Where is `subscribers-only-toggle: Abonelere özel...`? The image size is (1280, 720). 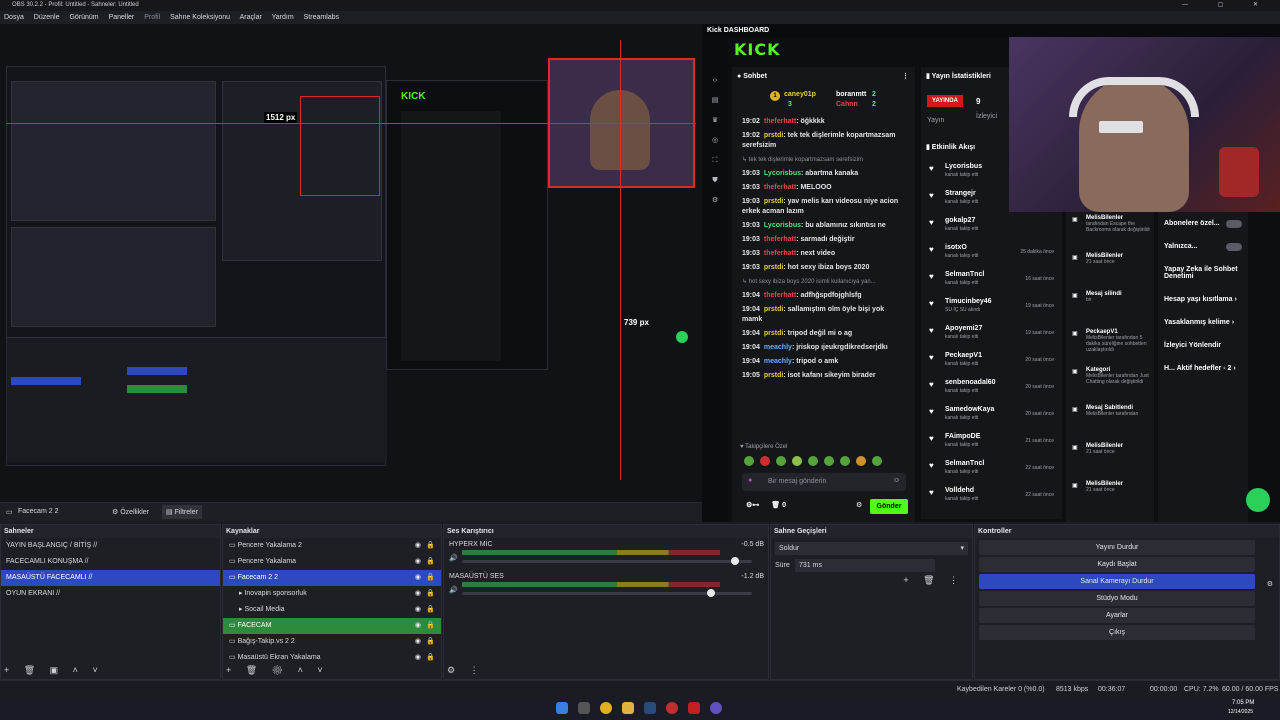
subscribers-only-toggle: Abonelere özel... is located at coordinates (1203, 223).